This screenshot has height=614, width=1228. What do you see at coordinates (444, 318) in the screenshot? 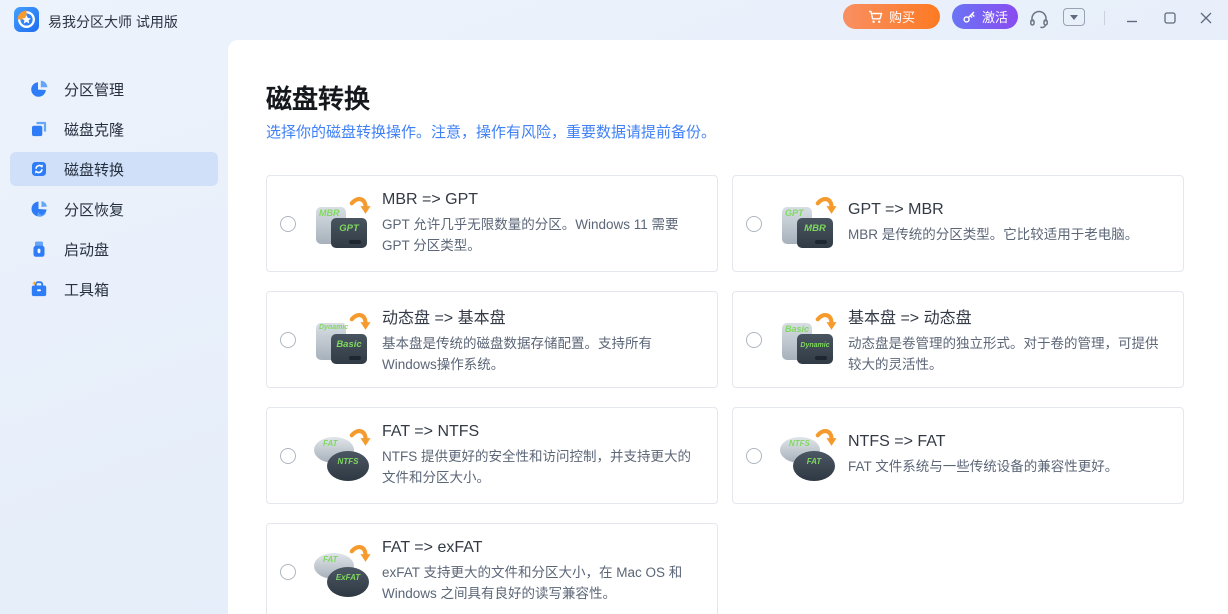
I see `card-title: 动态盘 => 基本盘` at bounding box center [444, 318].